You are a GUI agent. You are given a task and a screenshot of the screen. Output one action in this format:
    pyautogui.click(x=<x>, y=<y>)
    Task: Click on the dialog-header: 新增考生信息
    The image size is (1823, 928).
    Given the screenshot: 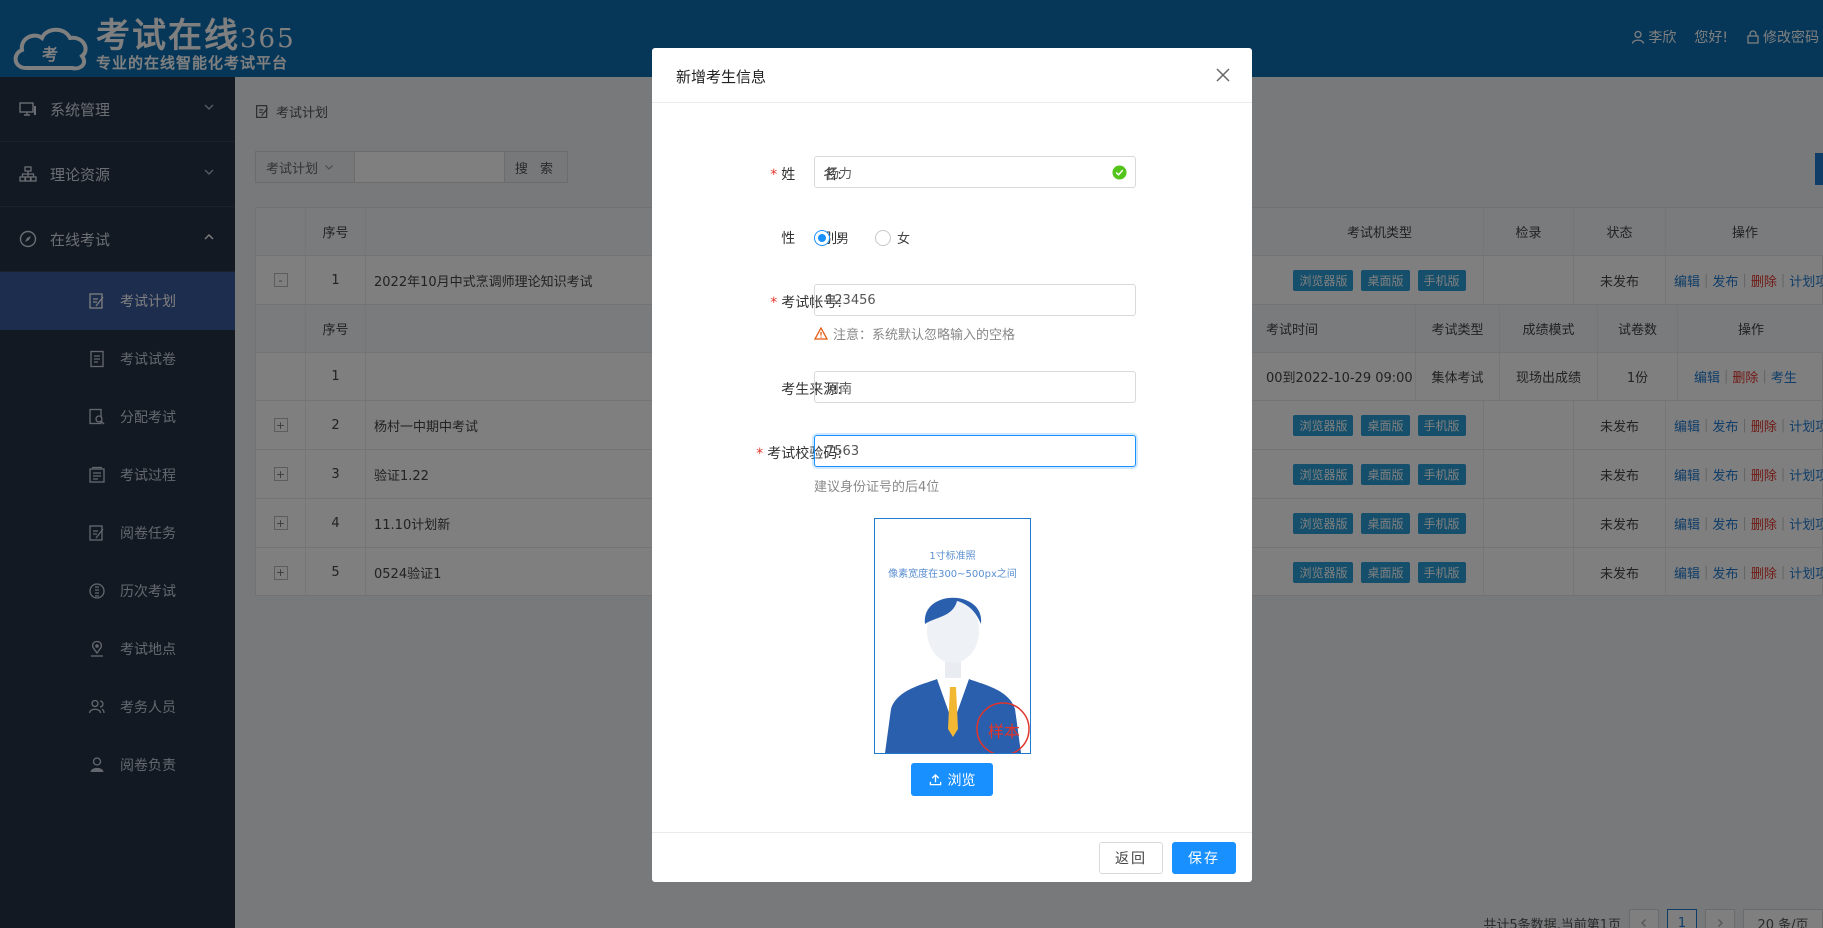 What is the action you would take?
    pyautogui.click(x=952, y=75)
    